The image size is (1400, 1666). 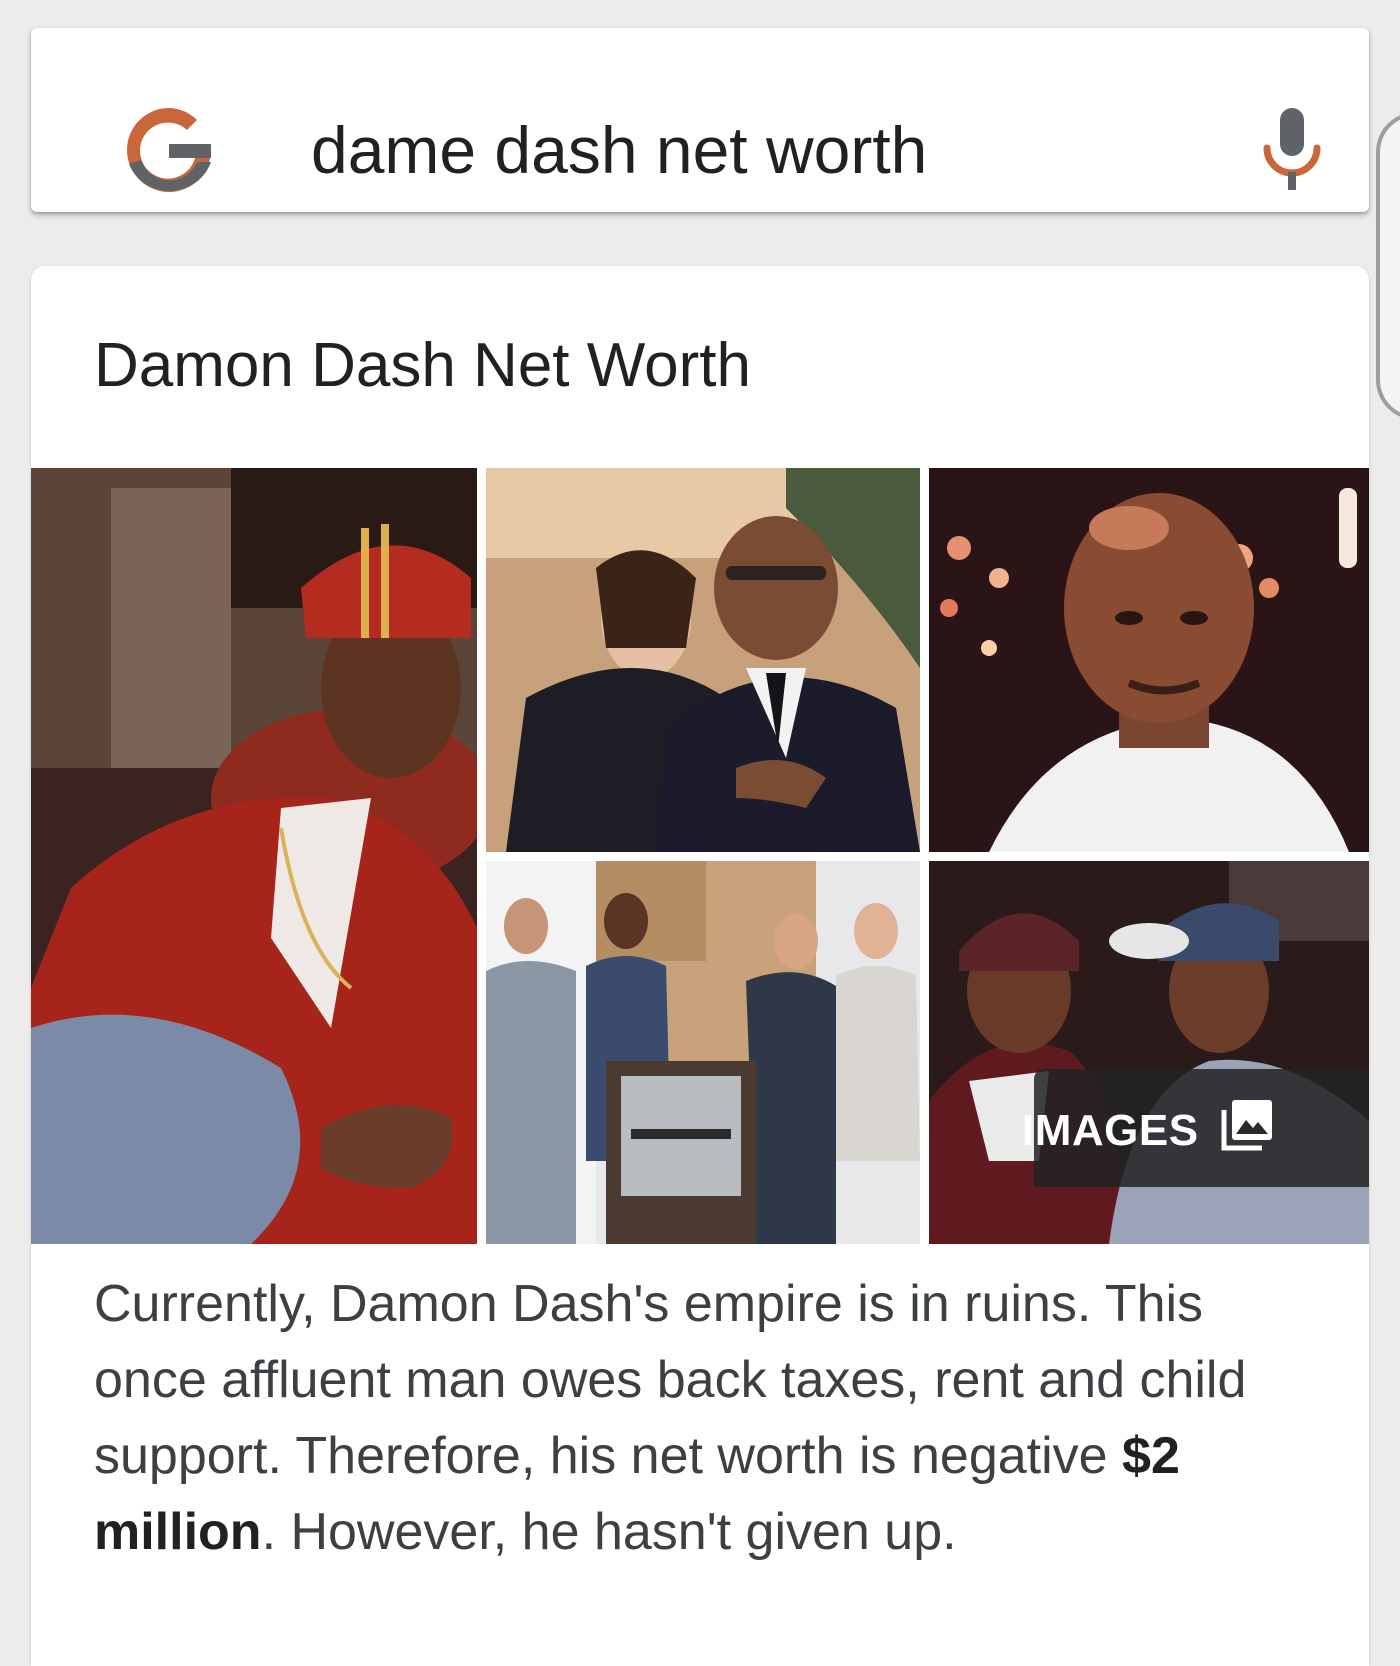 What do you see at coordinates (619, 150) in the screenshot?
I see `search-query-text: dame dash net worth` at bounding box center [619, 150].